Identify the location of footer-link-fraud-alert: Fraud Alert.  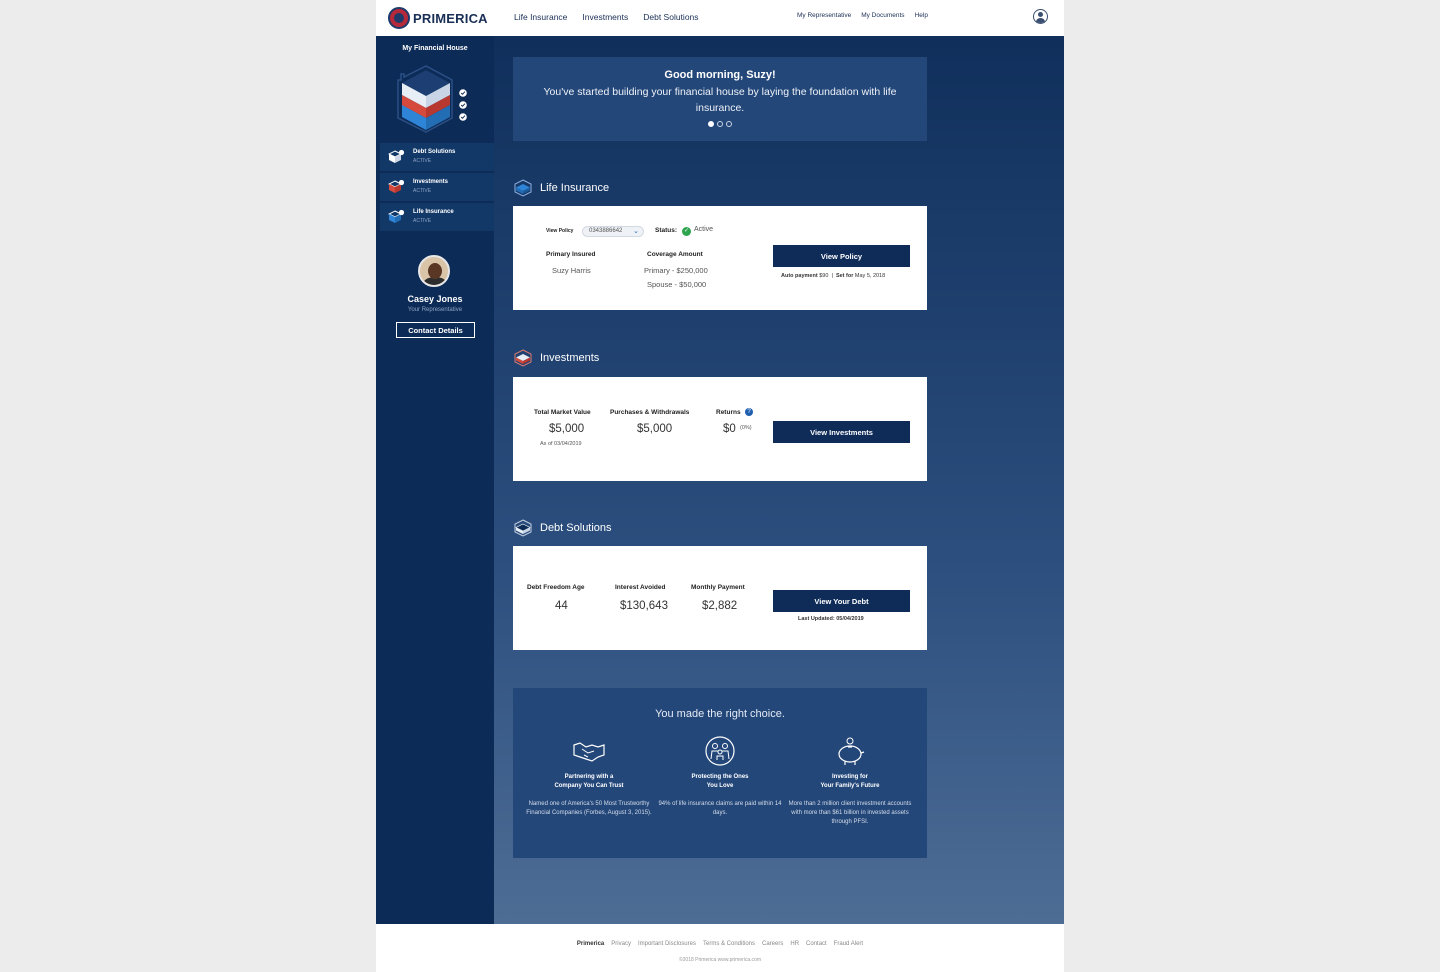
(848, 944).